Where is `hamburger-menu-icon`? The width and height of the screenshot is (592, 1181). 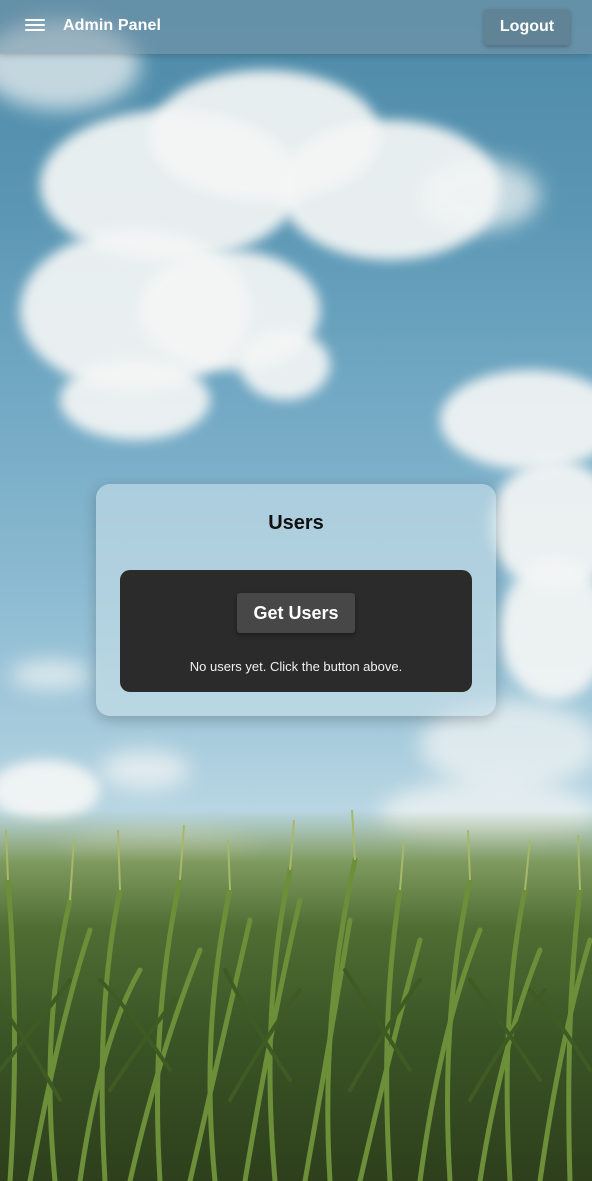 hamburger-menu-icon is located at coordinates (35, 27).